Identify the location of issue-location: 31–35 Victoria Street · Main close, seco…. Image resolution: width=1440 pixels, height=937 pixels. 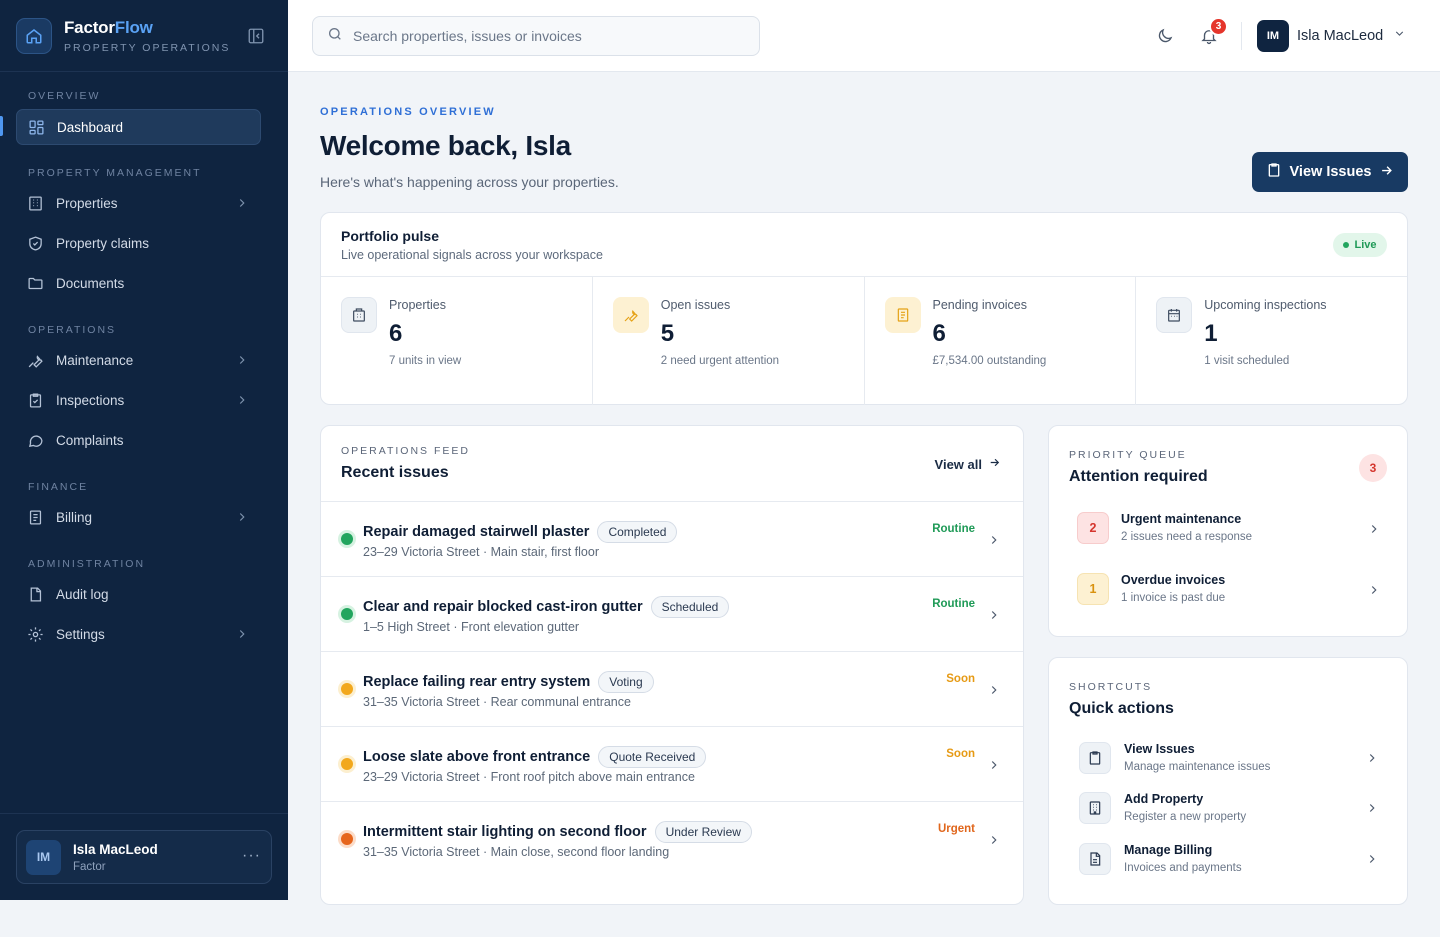
(516, 852).